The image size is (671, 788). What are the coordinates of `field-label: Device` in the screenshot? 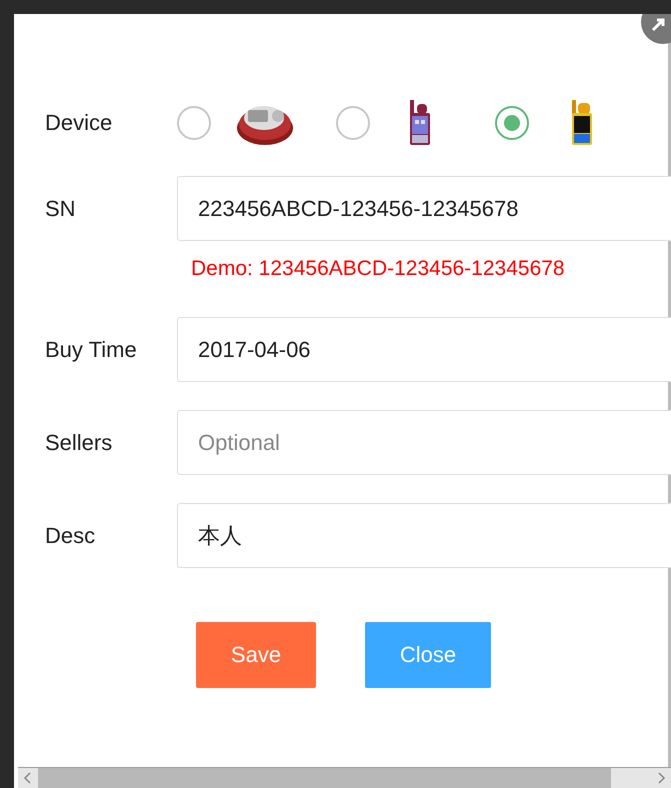 It's located at (79, 123).